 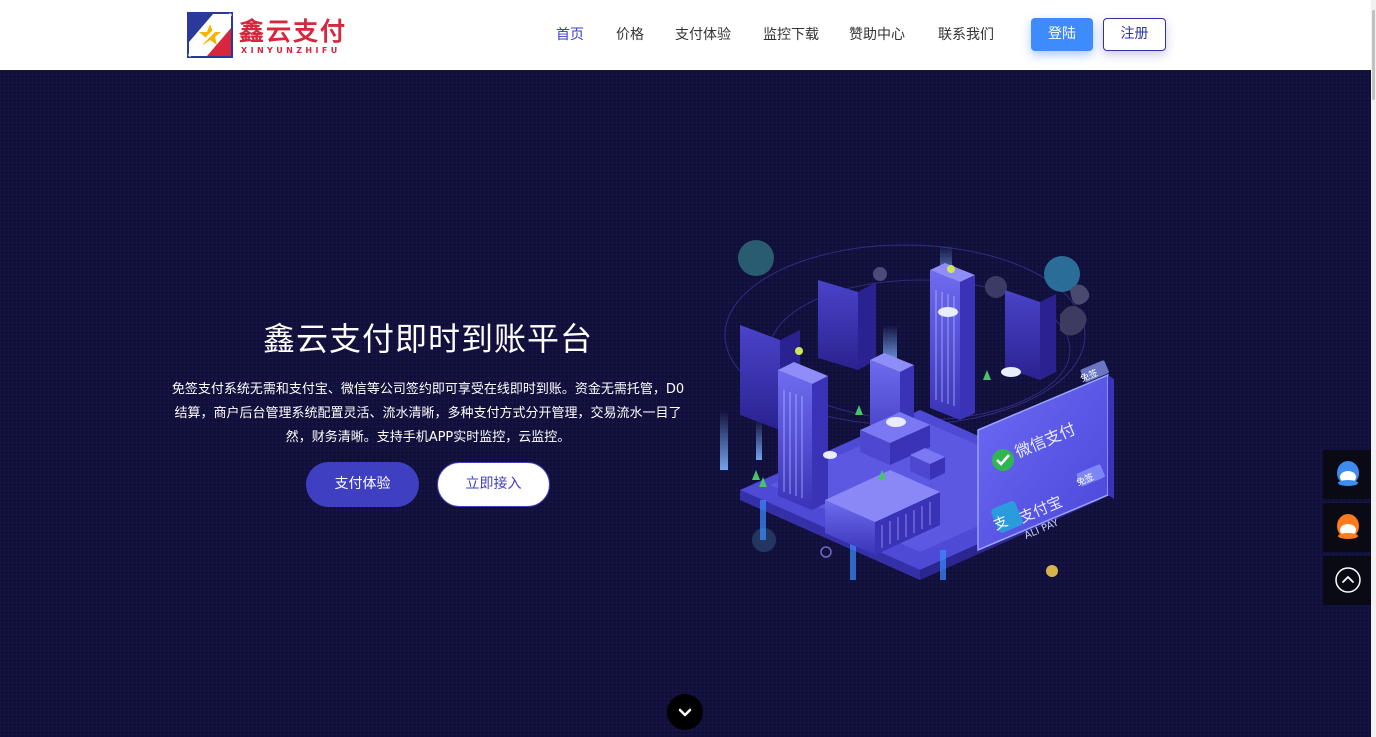 I want to click on page-scrollbar-thumb, so click(x=1373, y=55).